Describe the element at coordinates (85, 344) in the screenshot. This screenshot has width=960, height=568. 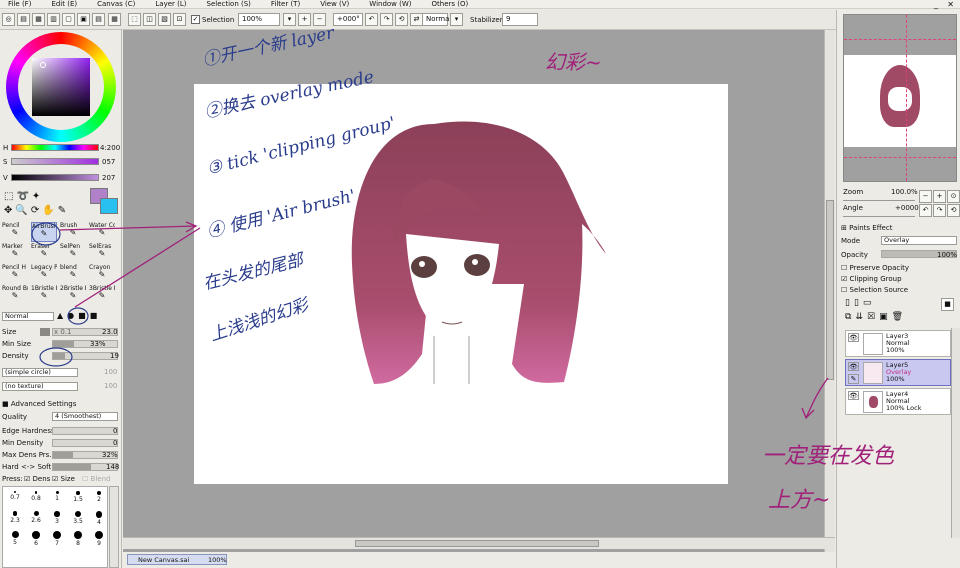
I see `minsize-slider` at that location.